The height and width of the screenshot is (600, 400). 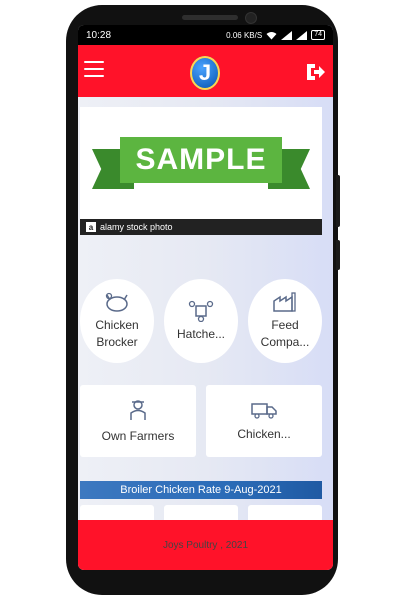 What do you see at coordinates (318, 35) in the screenshot?
I see `battery-icon: 74` at bounding box center [318, 35].